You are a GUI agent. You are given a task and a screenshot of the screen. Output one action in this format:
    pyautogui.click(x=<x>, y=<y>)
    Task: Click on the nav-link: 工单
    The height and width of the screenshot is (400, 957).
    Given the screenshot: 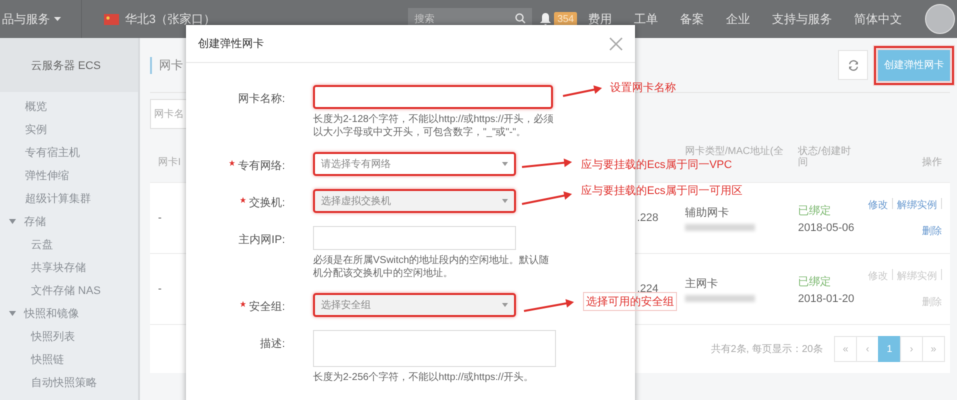 What is the action you would take?
    pyautogui.click(x=646, y=19)
    